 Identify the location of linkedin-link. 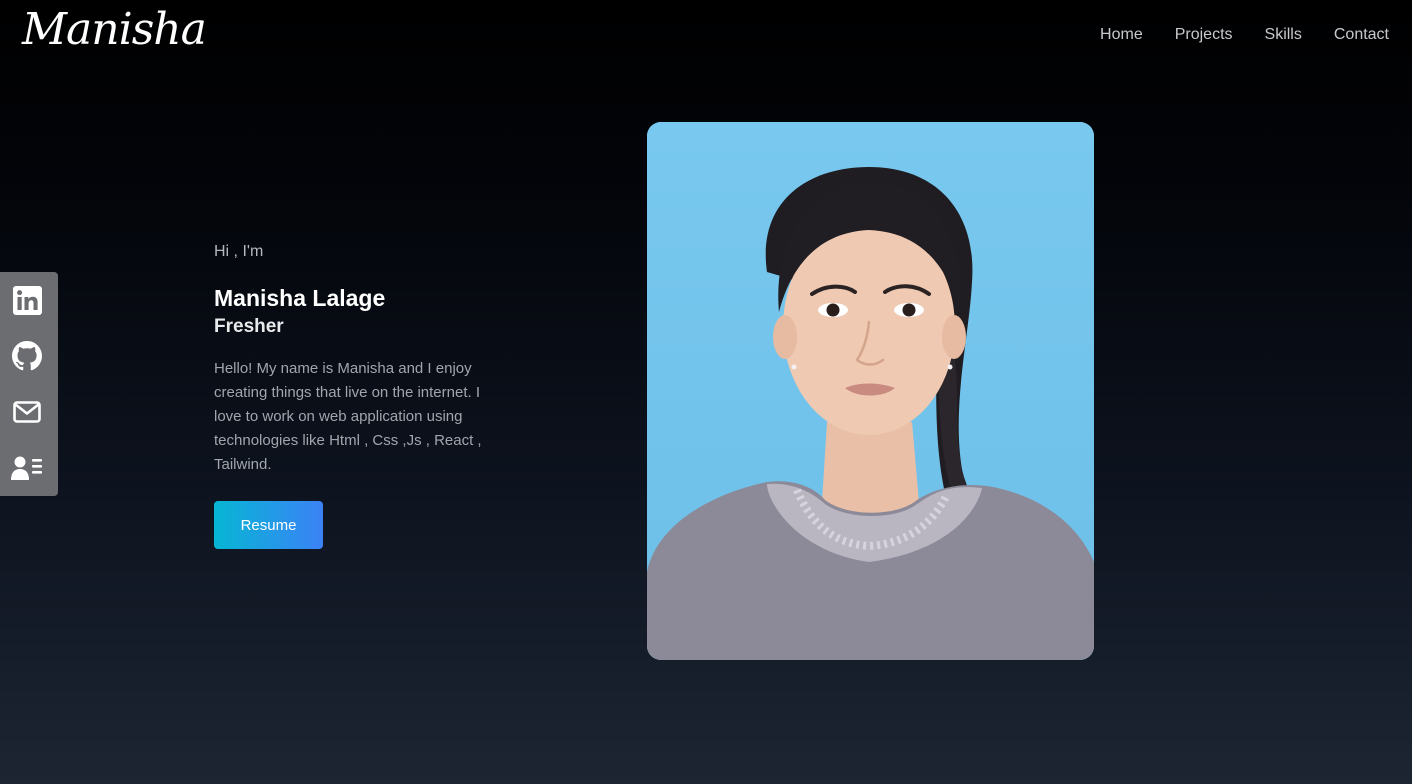
(27, 300).